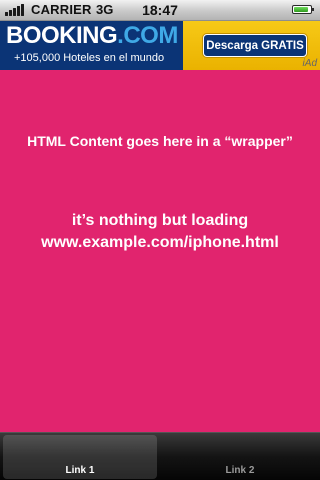 The image size is (320, 480). What do you see at coordinates (240, 470) in the screenshot?
I see `tab-link-2-label: Link 2` at bounding box center [240, 470].